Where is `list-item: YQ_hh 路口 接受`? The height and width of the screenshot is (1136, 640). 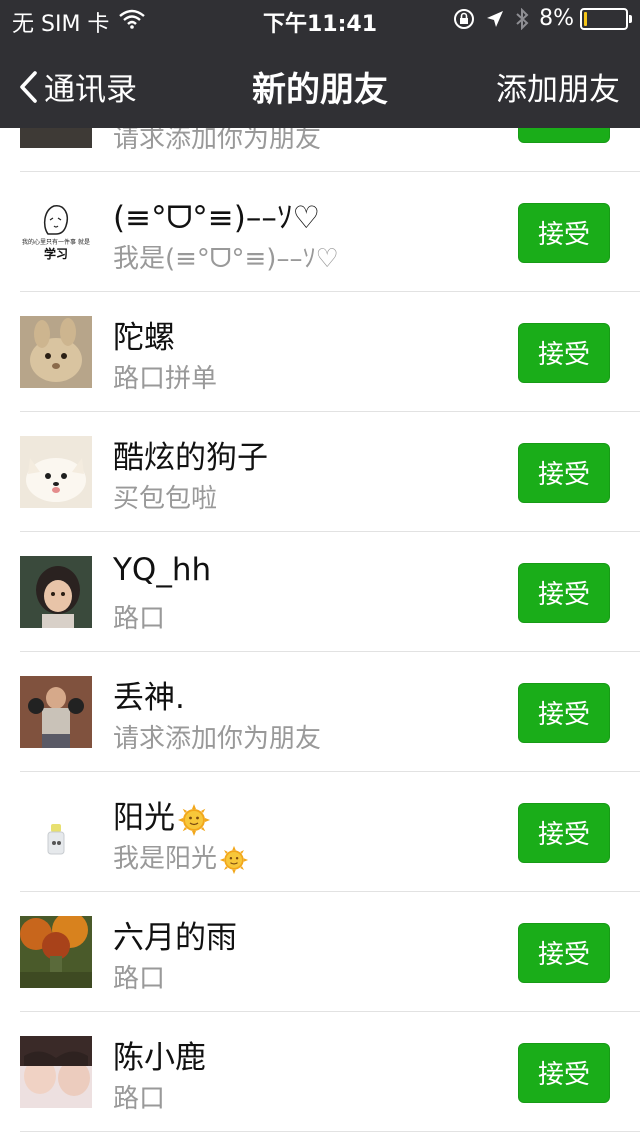 list-item: YQ_hh 路口 接受 is located at coordinates (320, 592).